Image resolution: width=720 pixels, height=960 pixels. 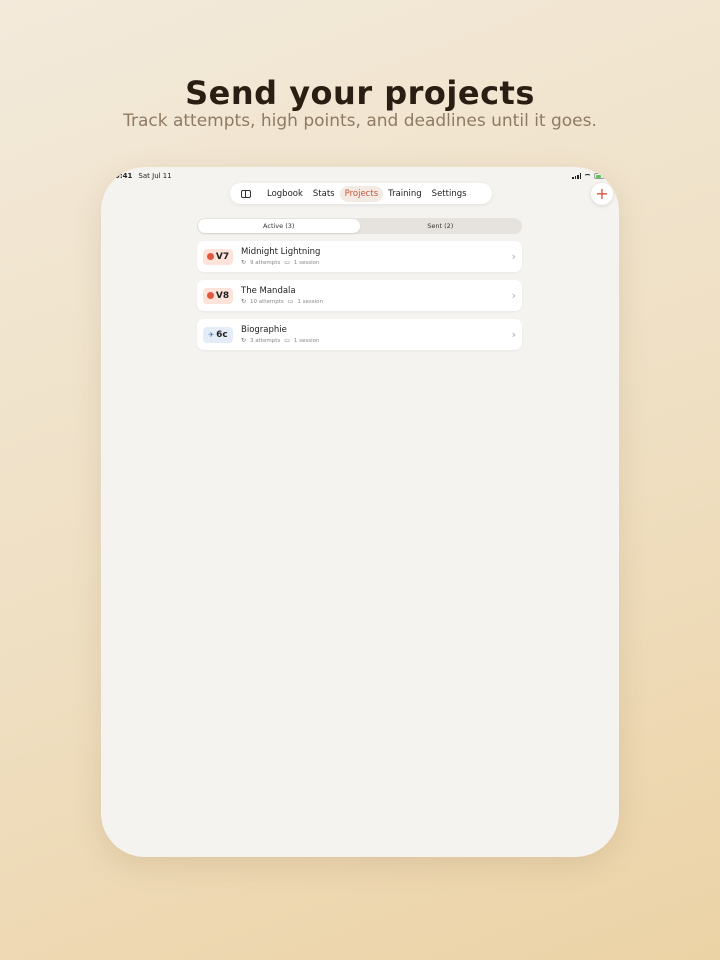 What do you see at coordinates (324, 194) in the screenshot?
I see `tab-stats: Stats` at bounding box center [324, 194].